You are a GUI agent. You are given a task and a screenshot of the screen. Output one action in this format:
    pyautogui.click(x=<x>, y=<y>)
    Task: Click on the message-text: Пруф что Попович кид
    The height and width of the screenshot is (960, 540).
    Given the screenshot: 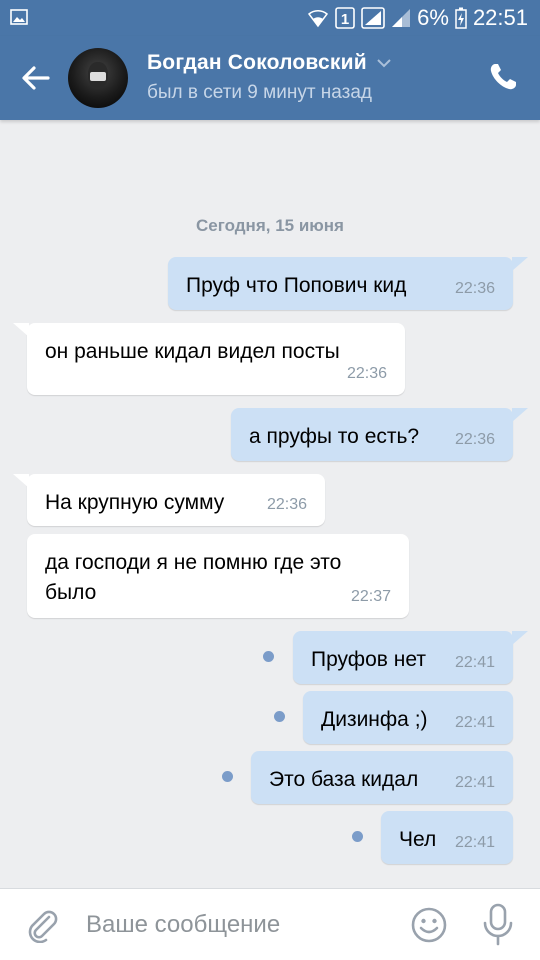 What is the action you would take?
    pyautogui.click(x=296, y=285)
    